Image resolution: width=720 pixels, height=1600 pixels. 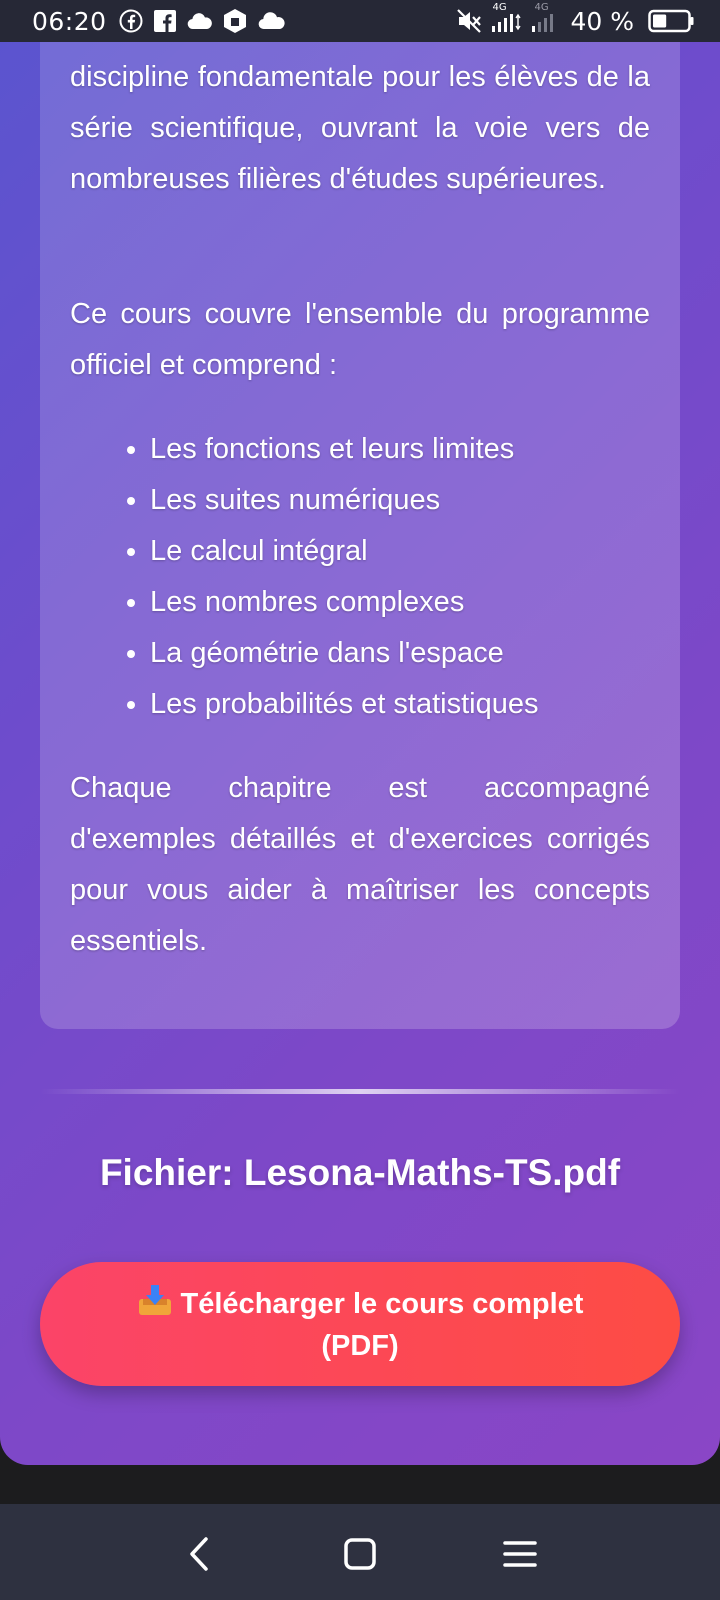 I want to click on signal-weak-icon: 4G, so click(x=543, y=18).